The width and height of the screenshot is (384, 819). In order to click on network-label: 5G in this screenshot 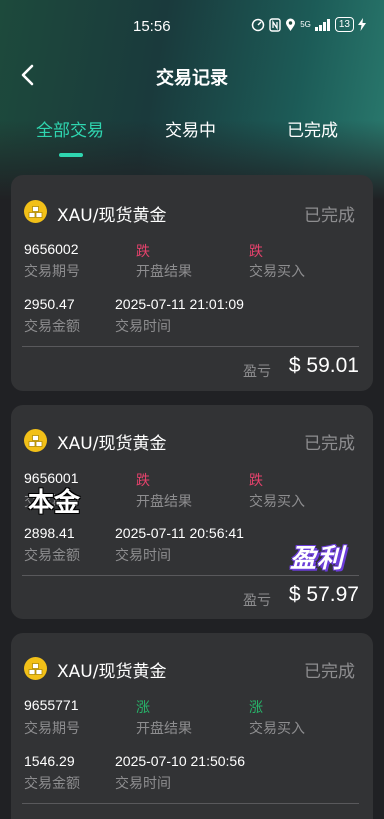, I will do `click(305, 24)`.